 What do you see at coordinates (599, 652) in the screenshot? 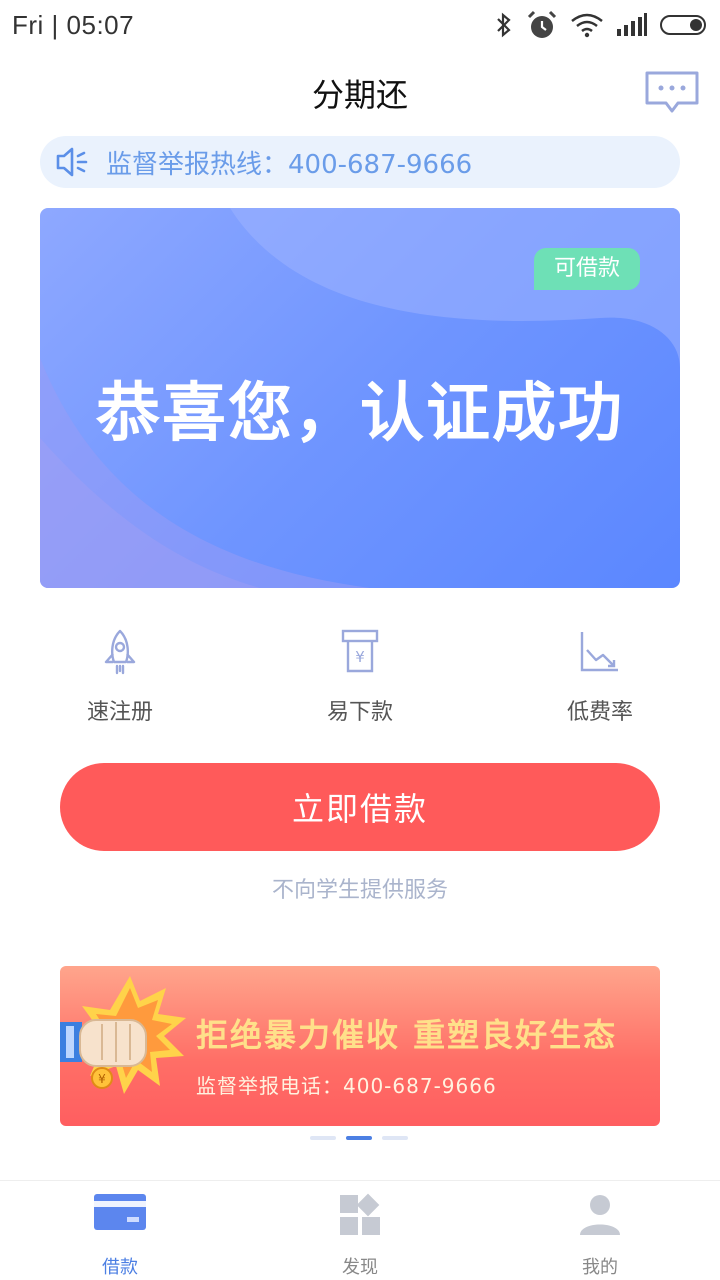
I see `trend-down-icon` at bounding box center [599, 652].